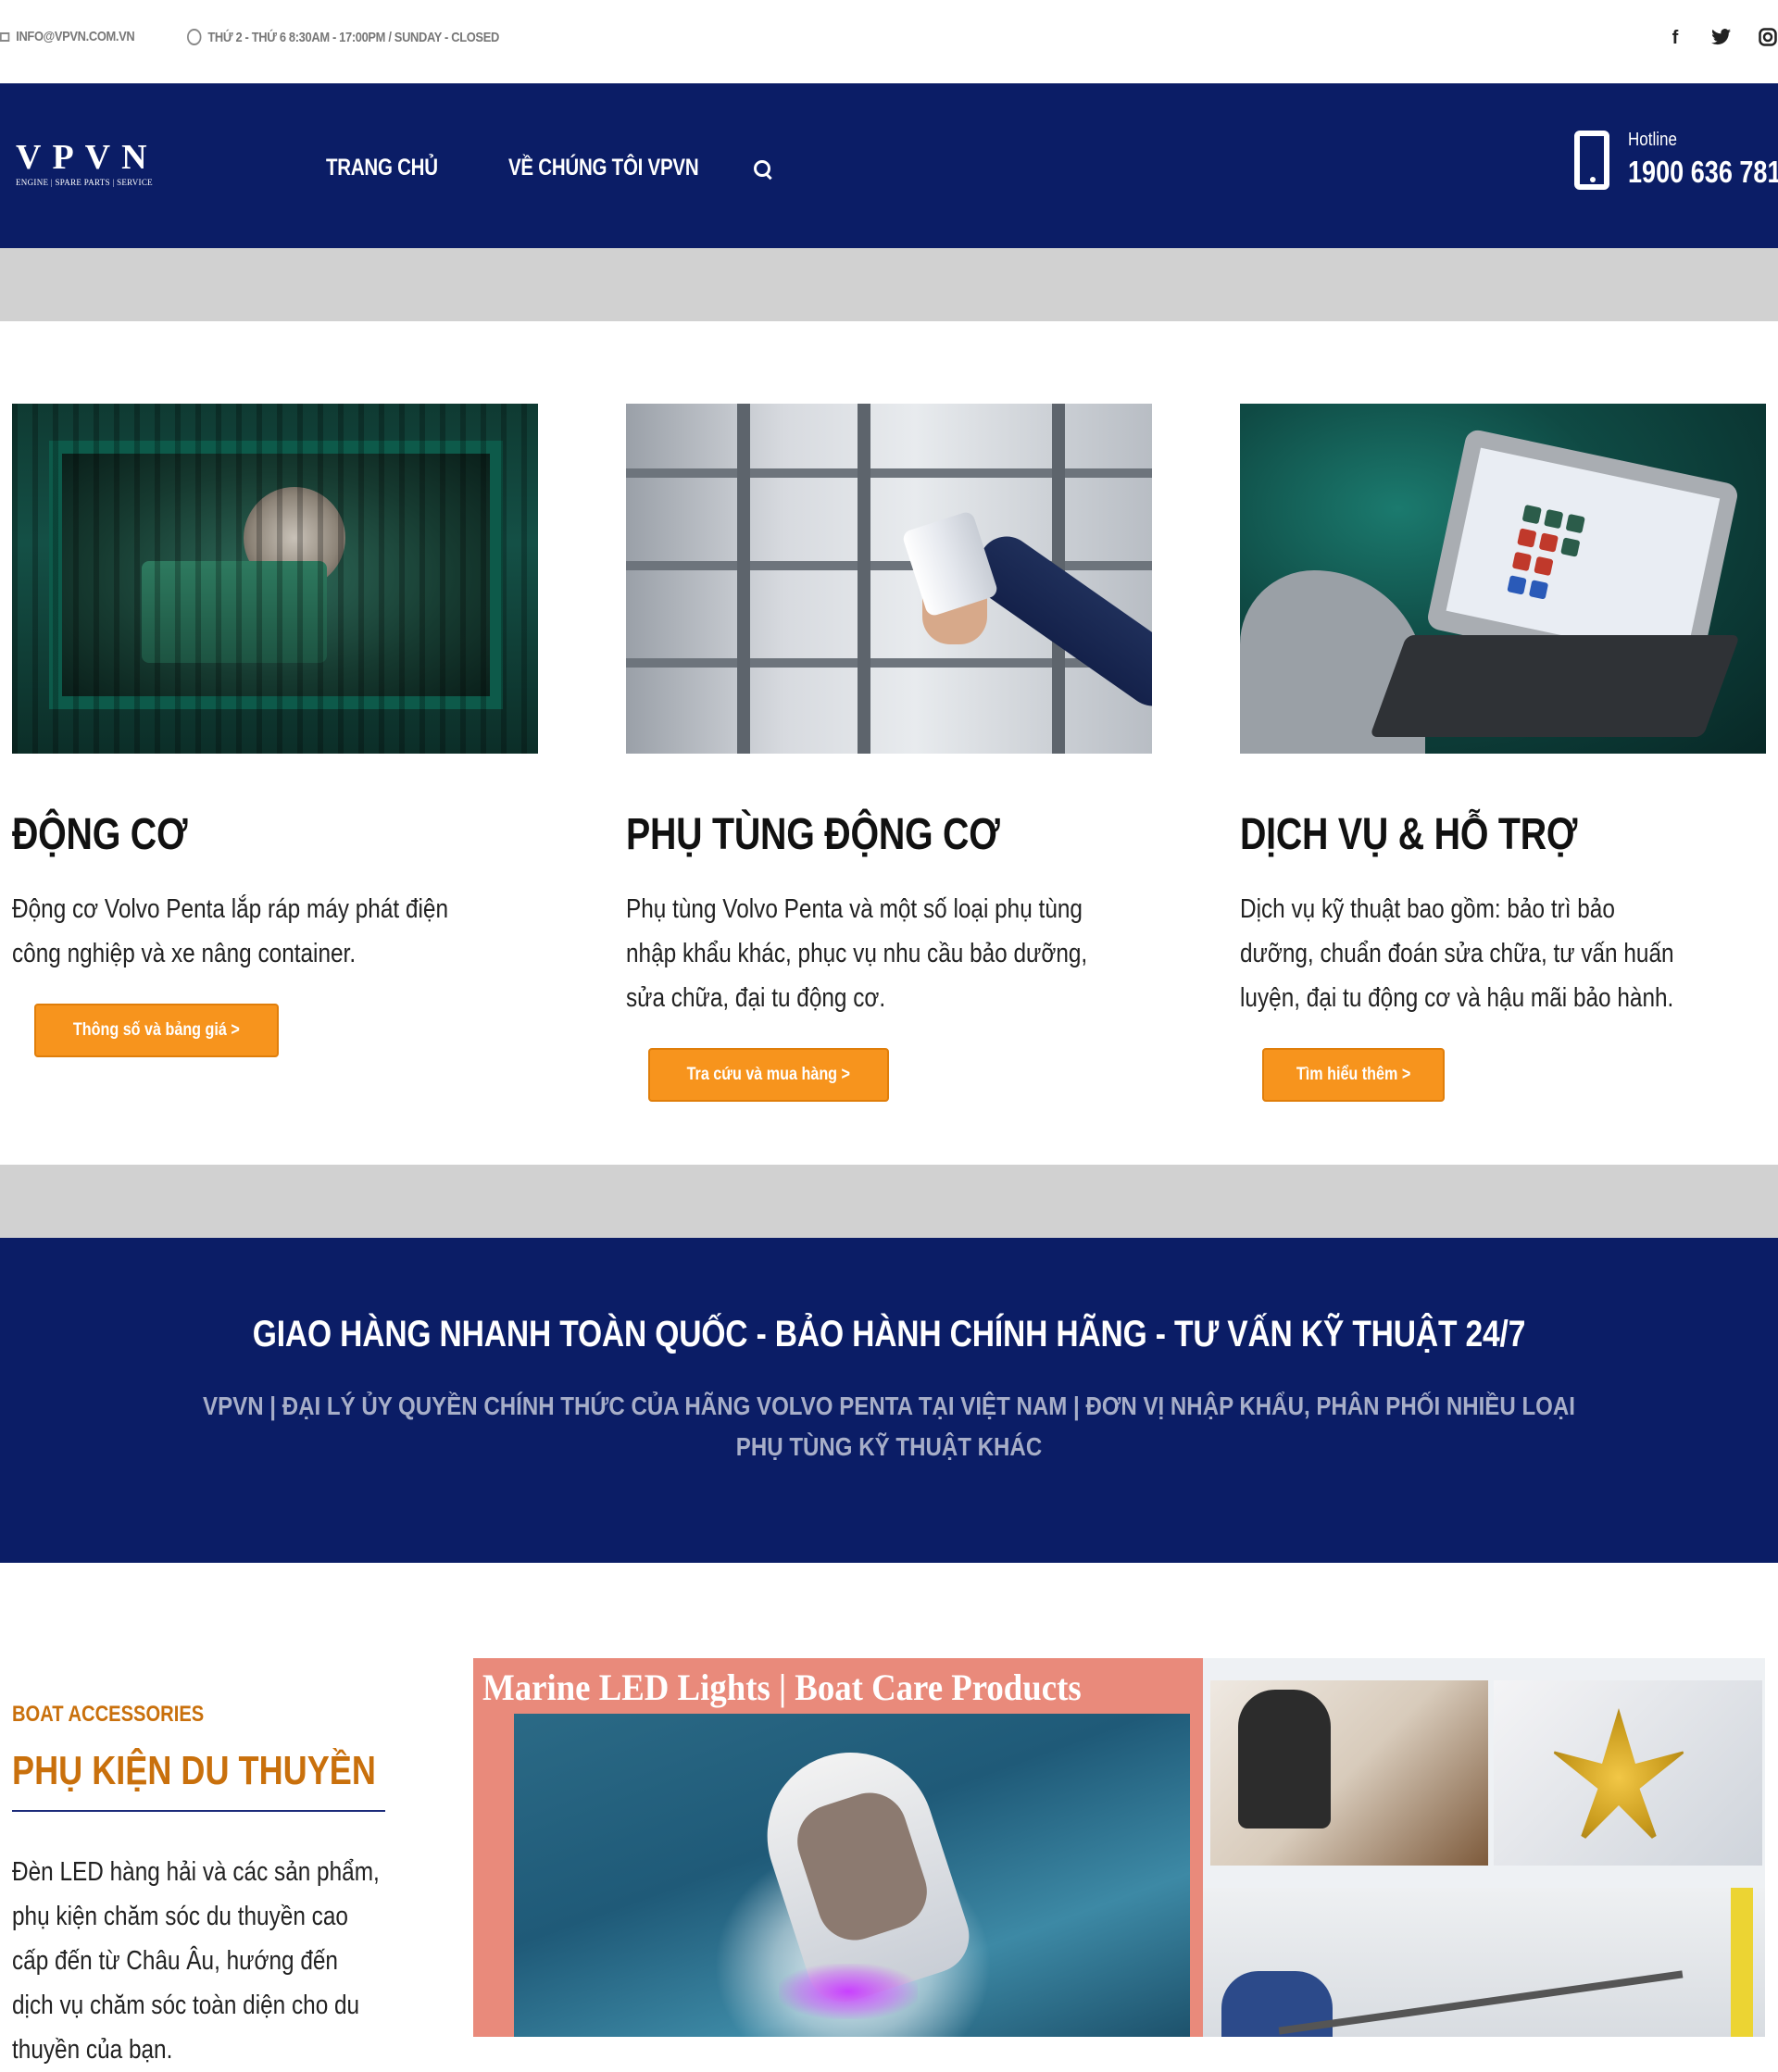 This screenshot has width=1778, height=2072. What do you see at coordinates (1768, 40) in the screenshot?
I see `instagram-icon` at bounding box center [1768, 40].